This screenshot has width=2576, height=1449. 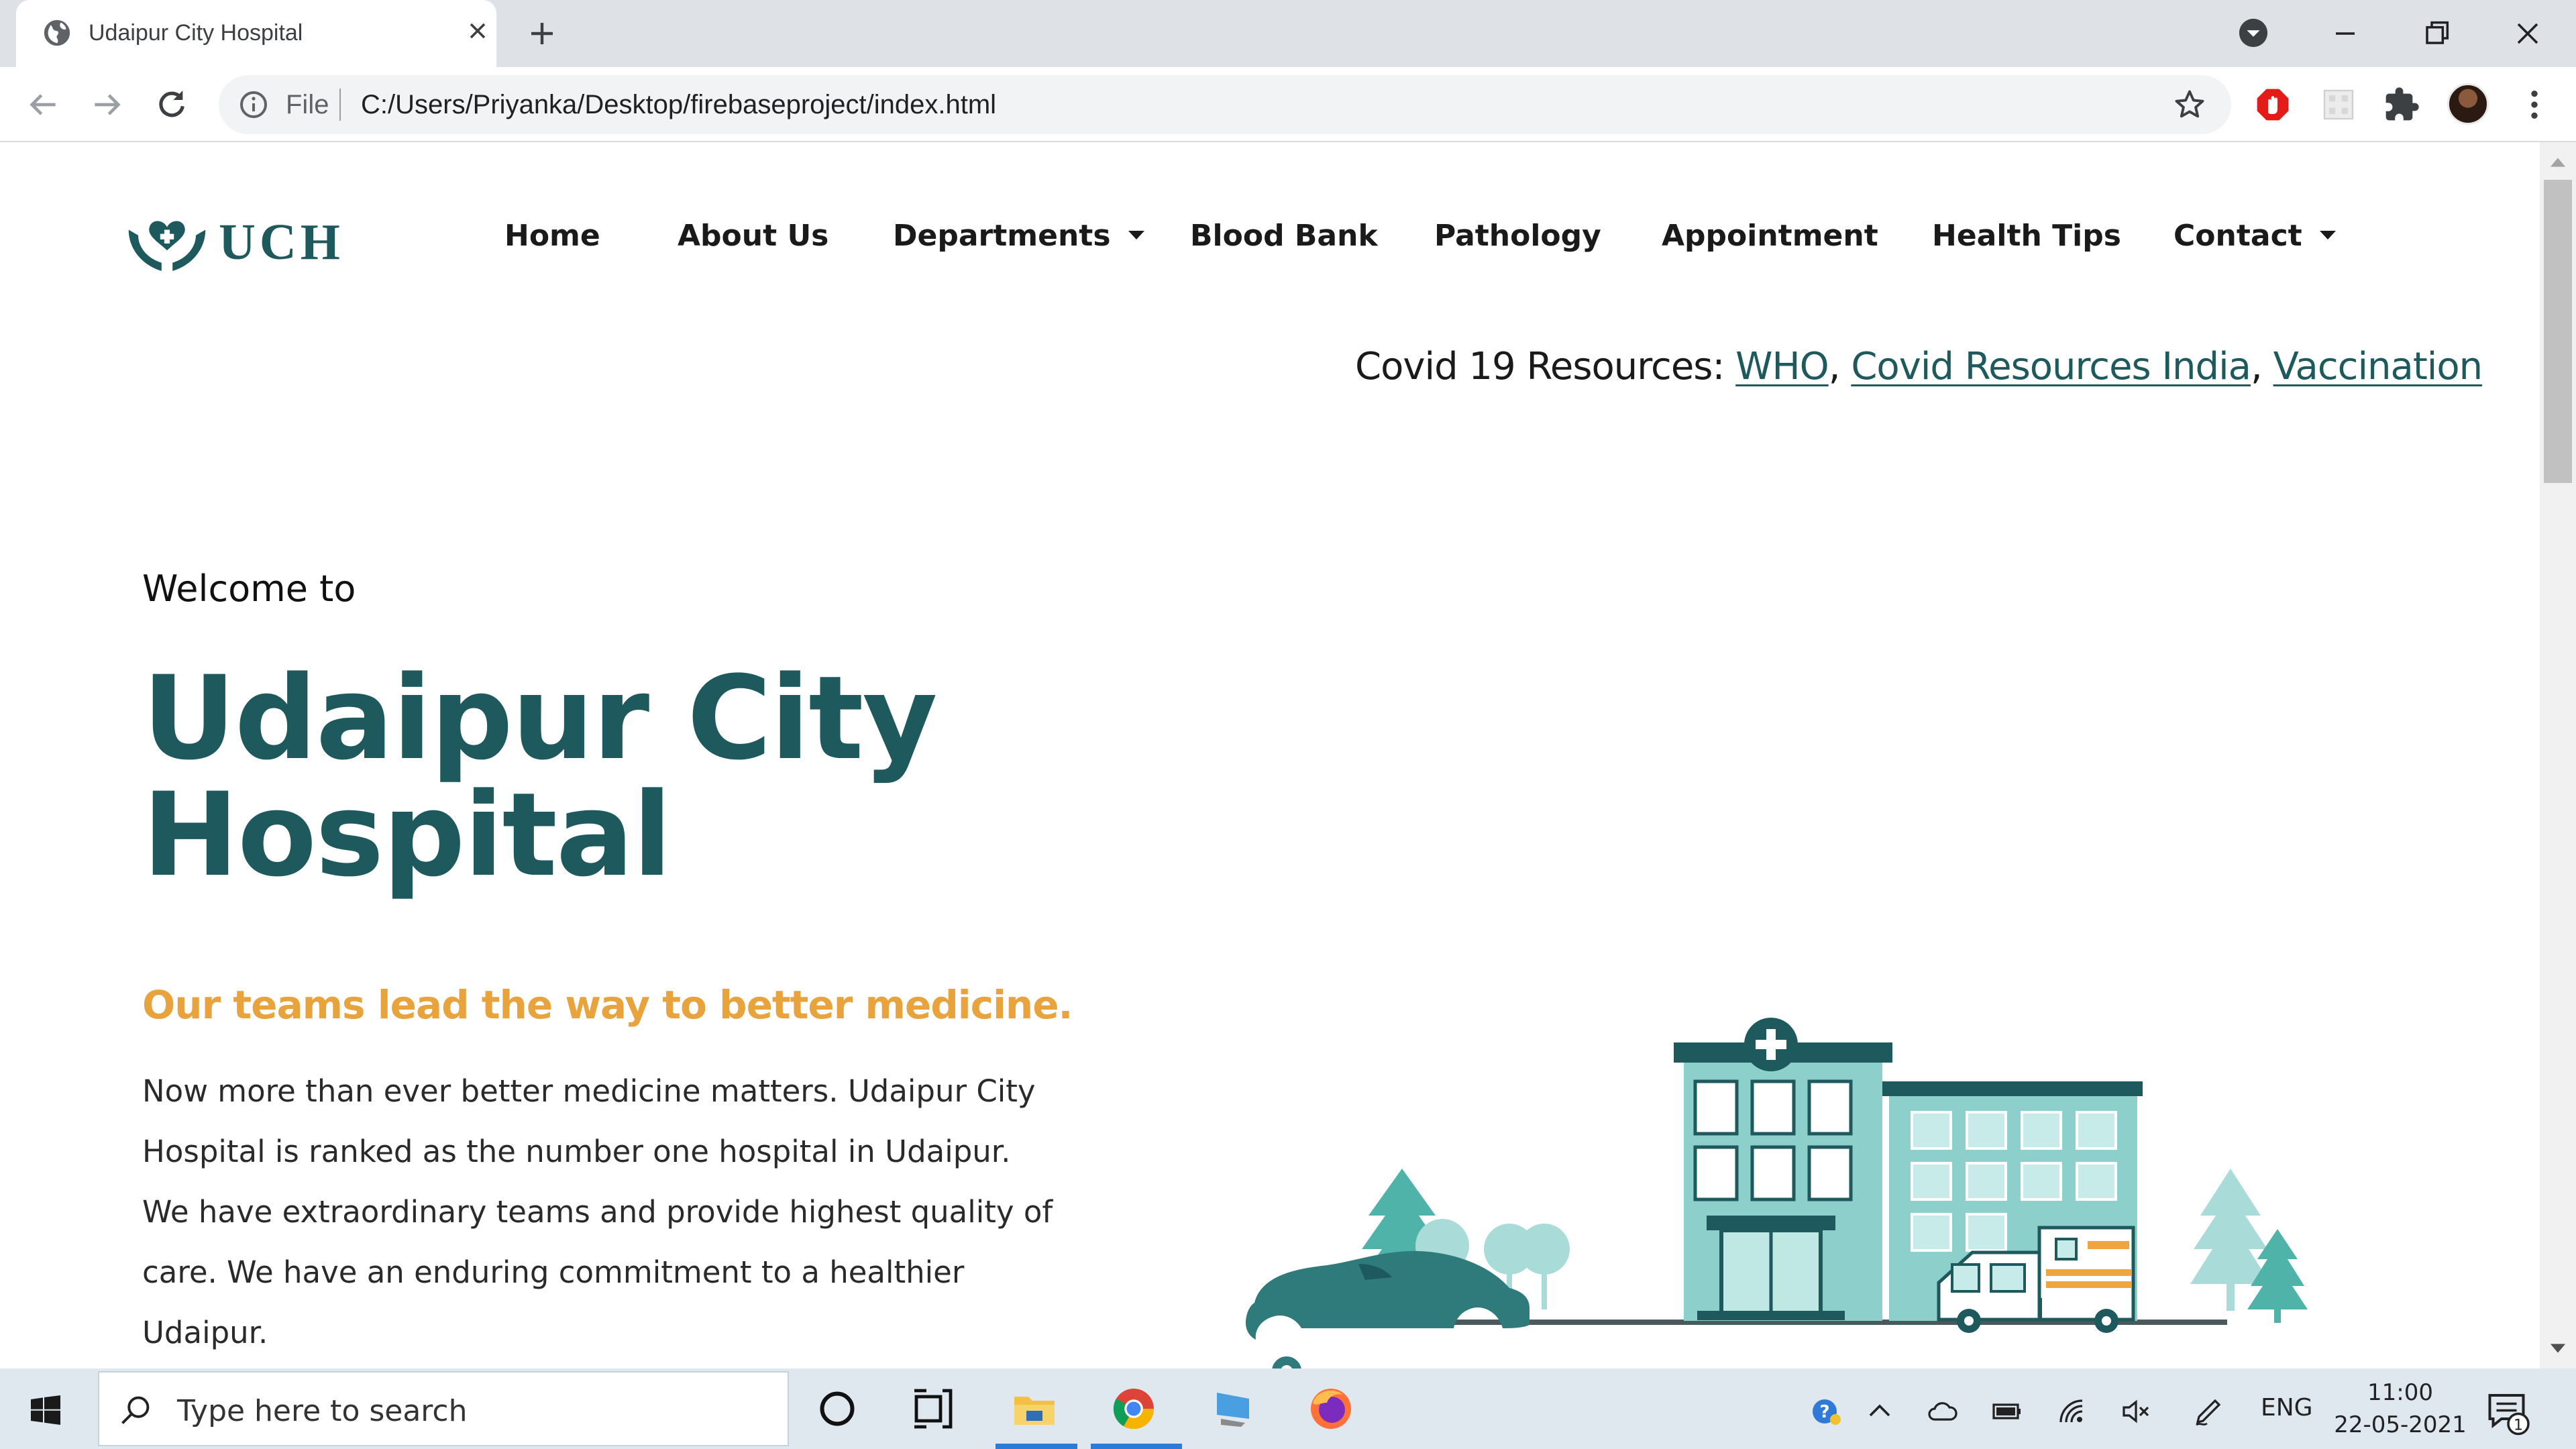 I want to click on puzzle-extensions-icon, so click(x=2401, y=104).